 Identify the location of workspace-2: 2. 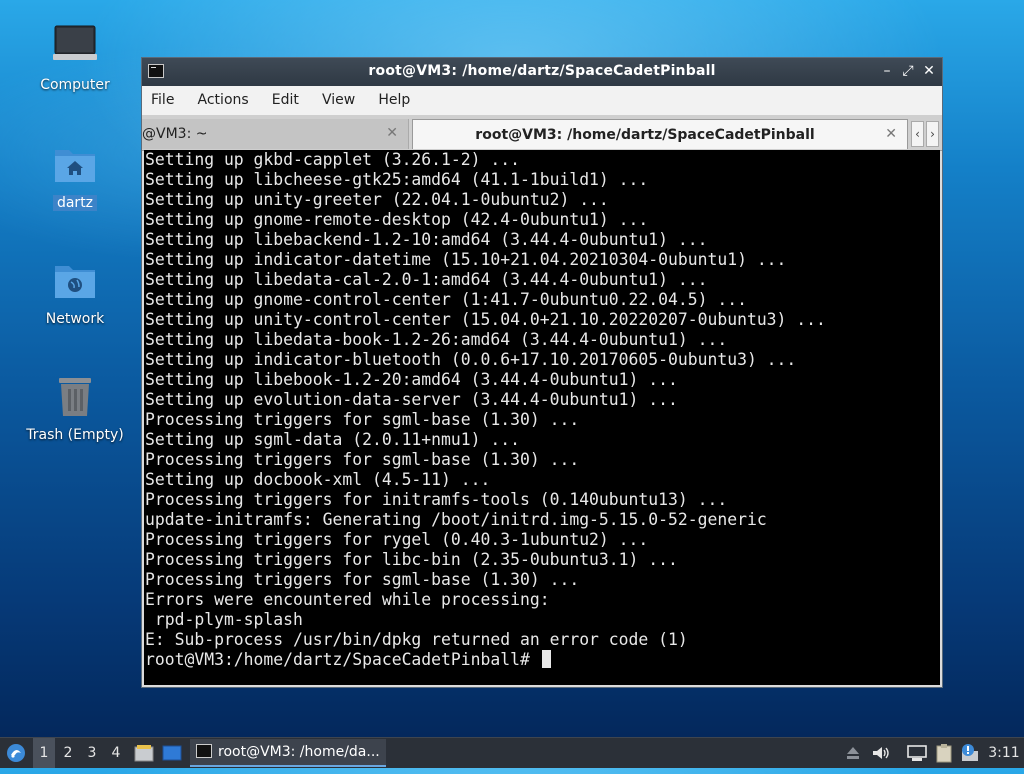
(68, 753).